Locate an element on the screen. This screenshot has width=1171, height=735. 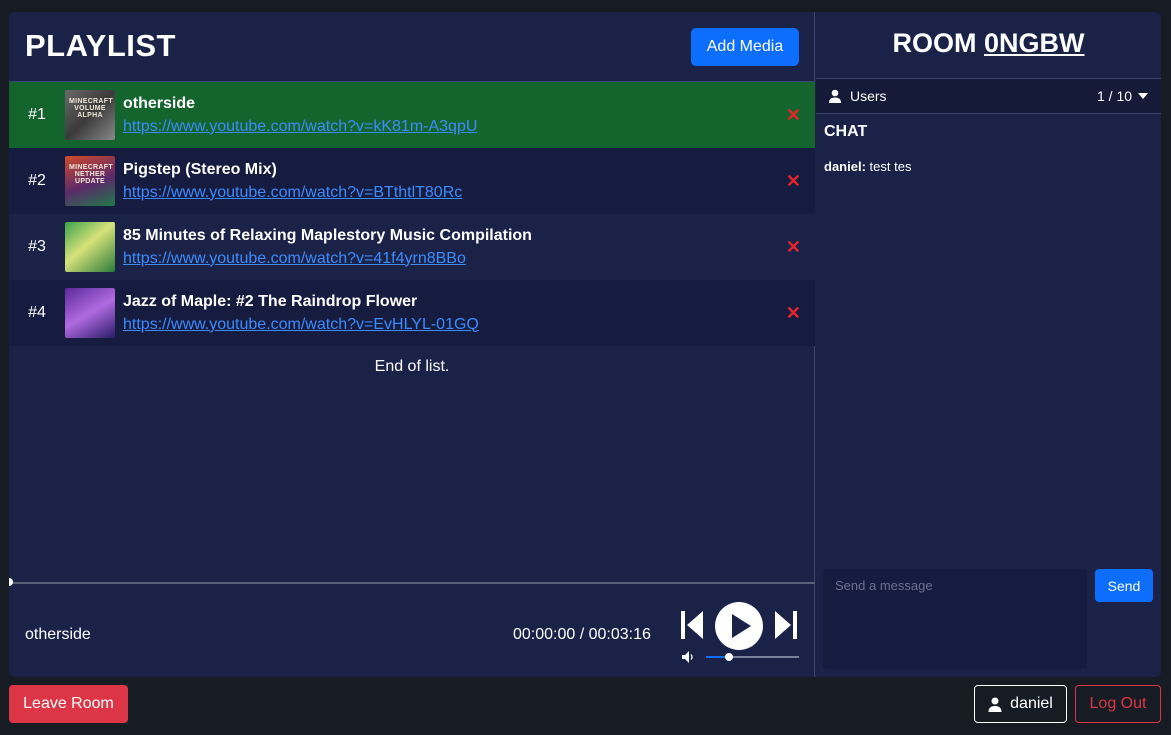
track-thumbnail: MINECRAFT VOLUME ALPHA is located at coordinates (90, 115).